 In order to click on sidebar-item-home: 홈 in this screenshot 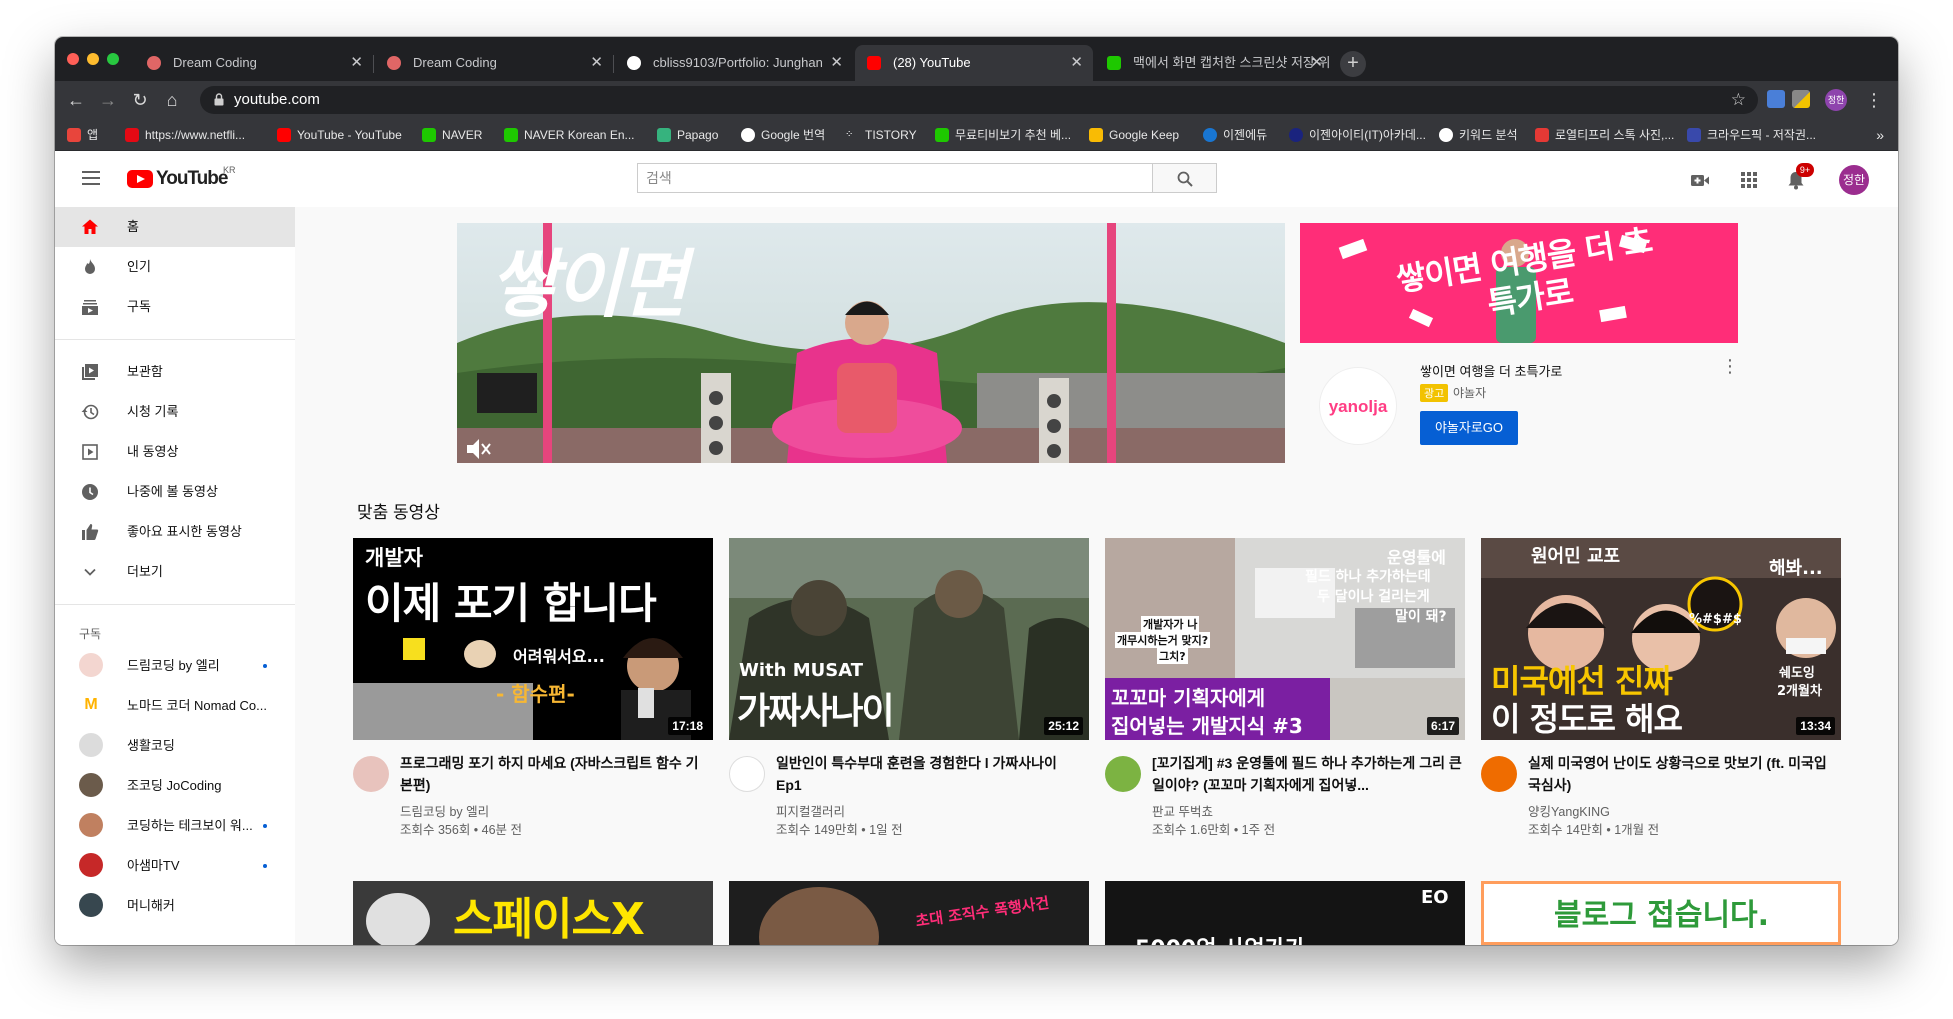, I will do `click(175, 227)`.